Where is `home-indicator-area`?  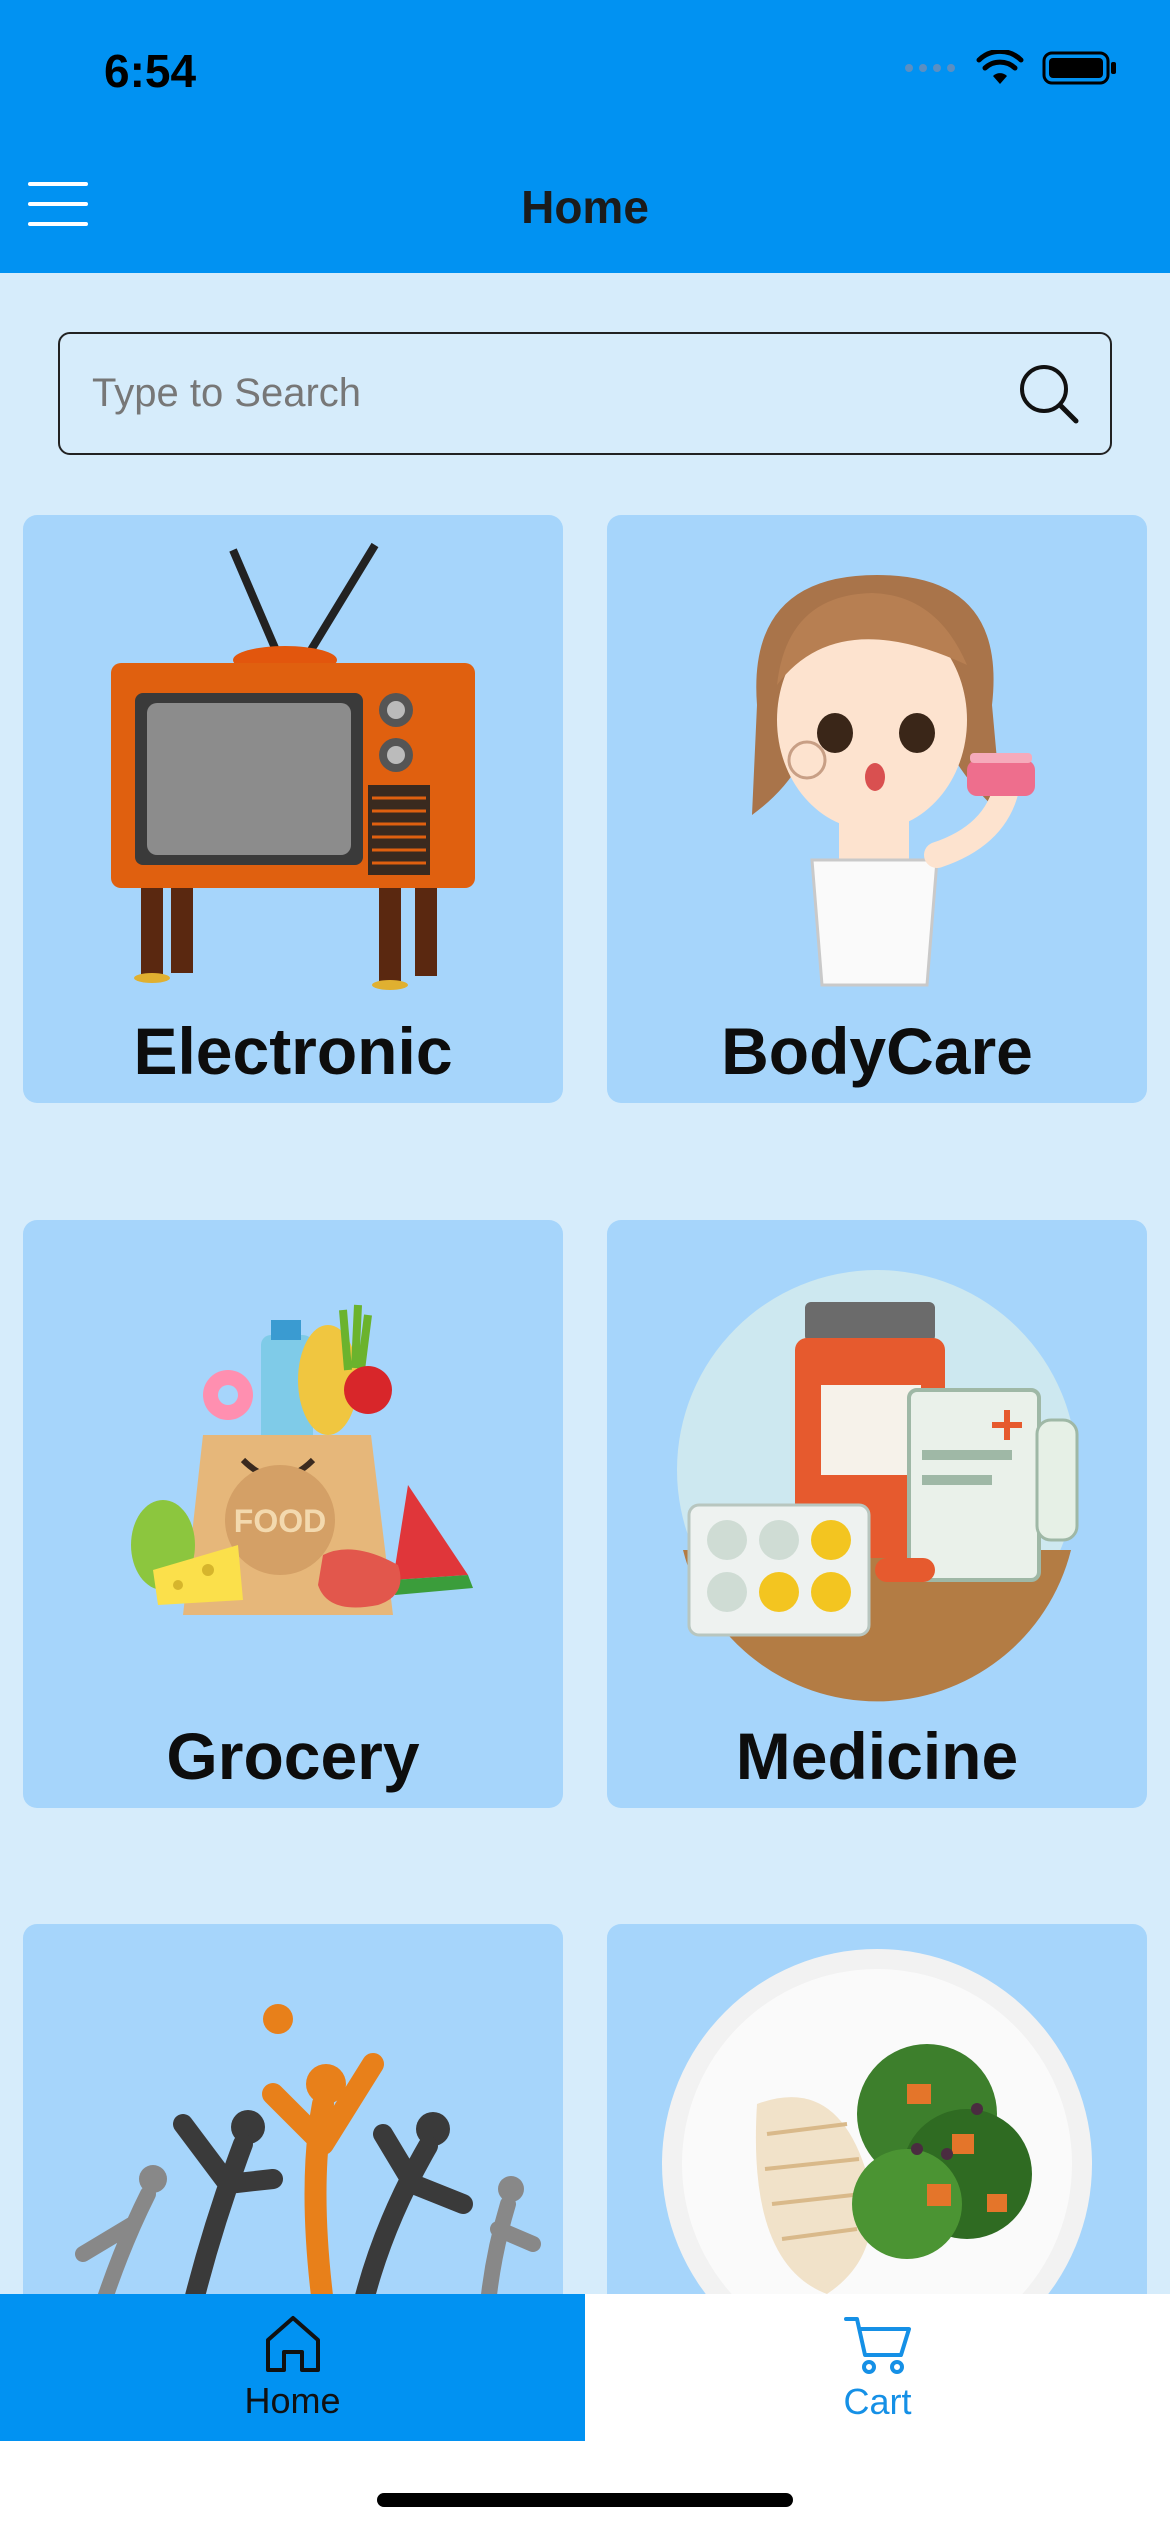 home-indicator-area is located at coordinates (585, 2486).